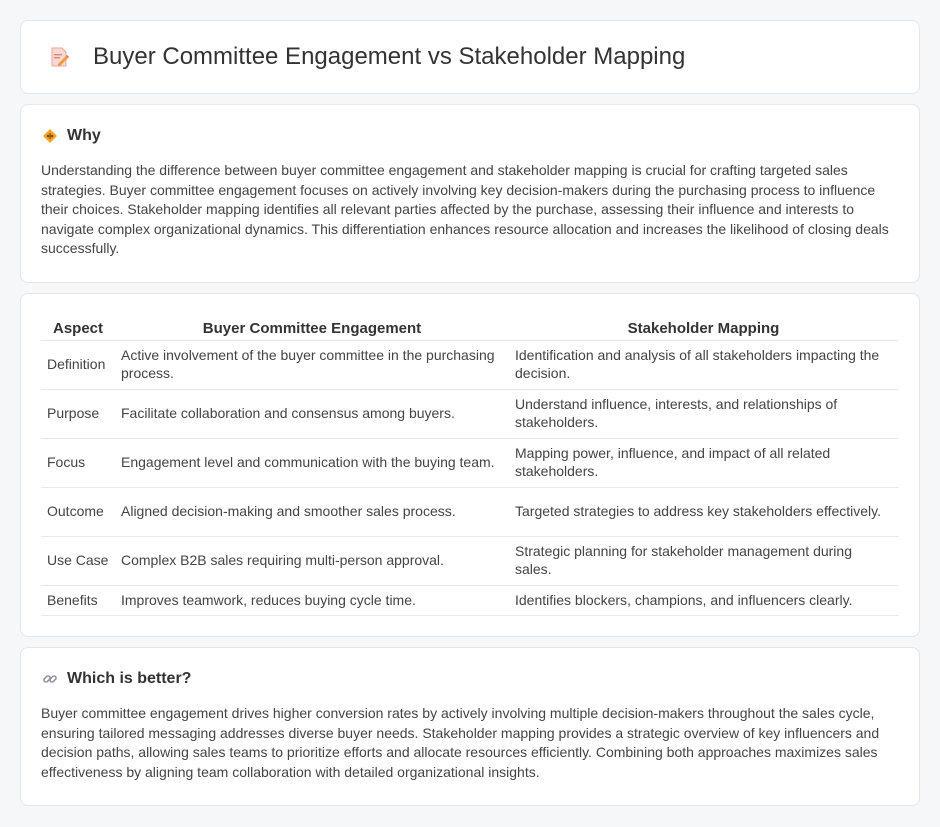 This screenshot has height=827, width=940. I want to click on aspect-cell: Use Case, so click(78, 561).